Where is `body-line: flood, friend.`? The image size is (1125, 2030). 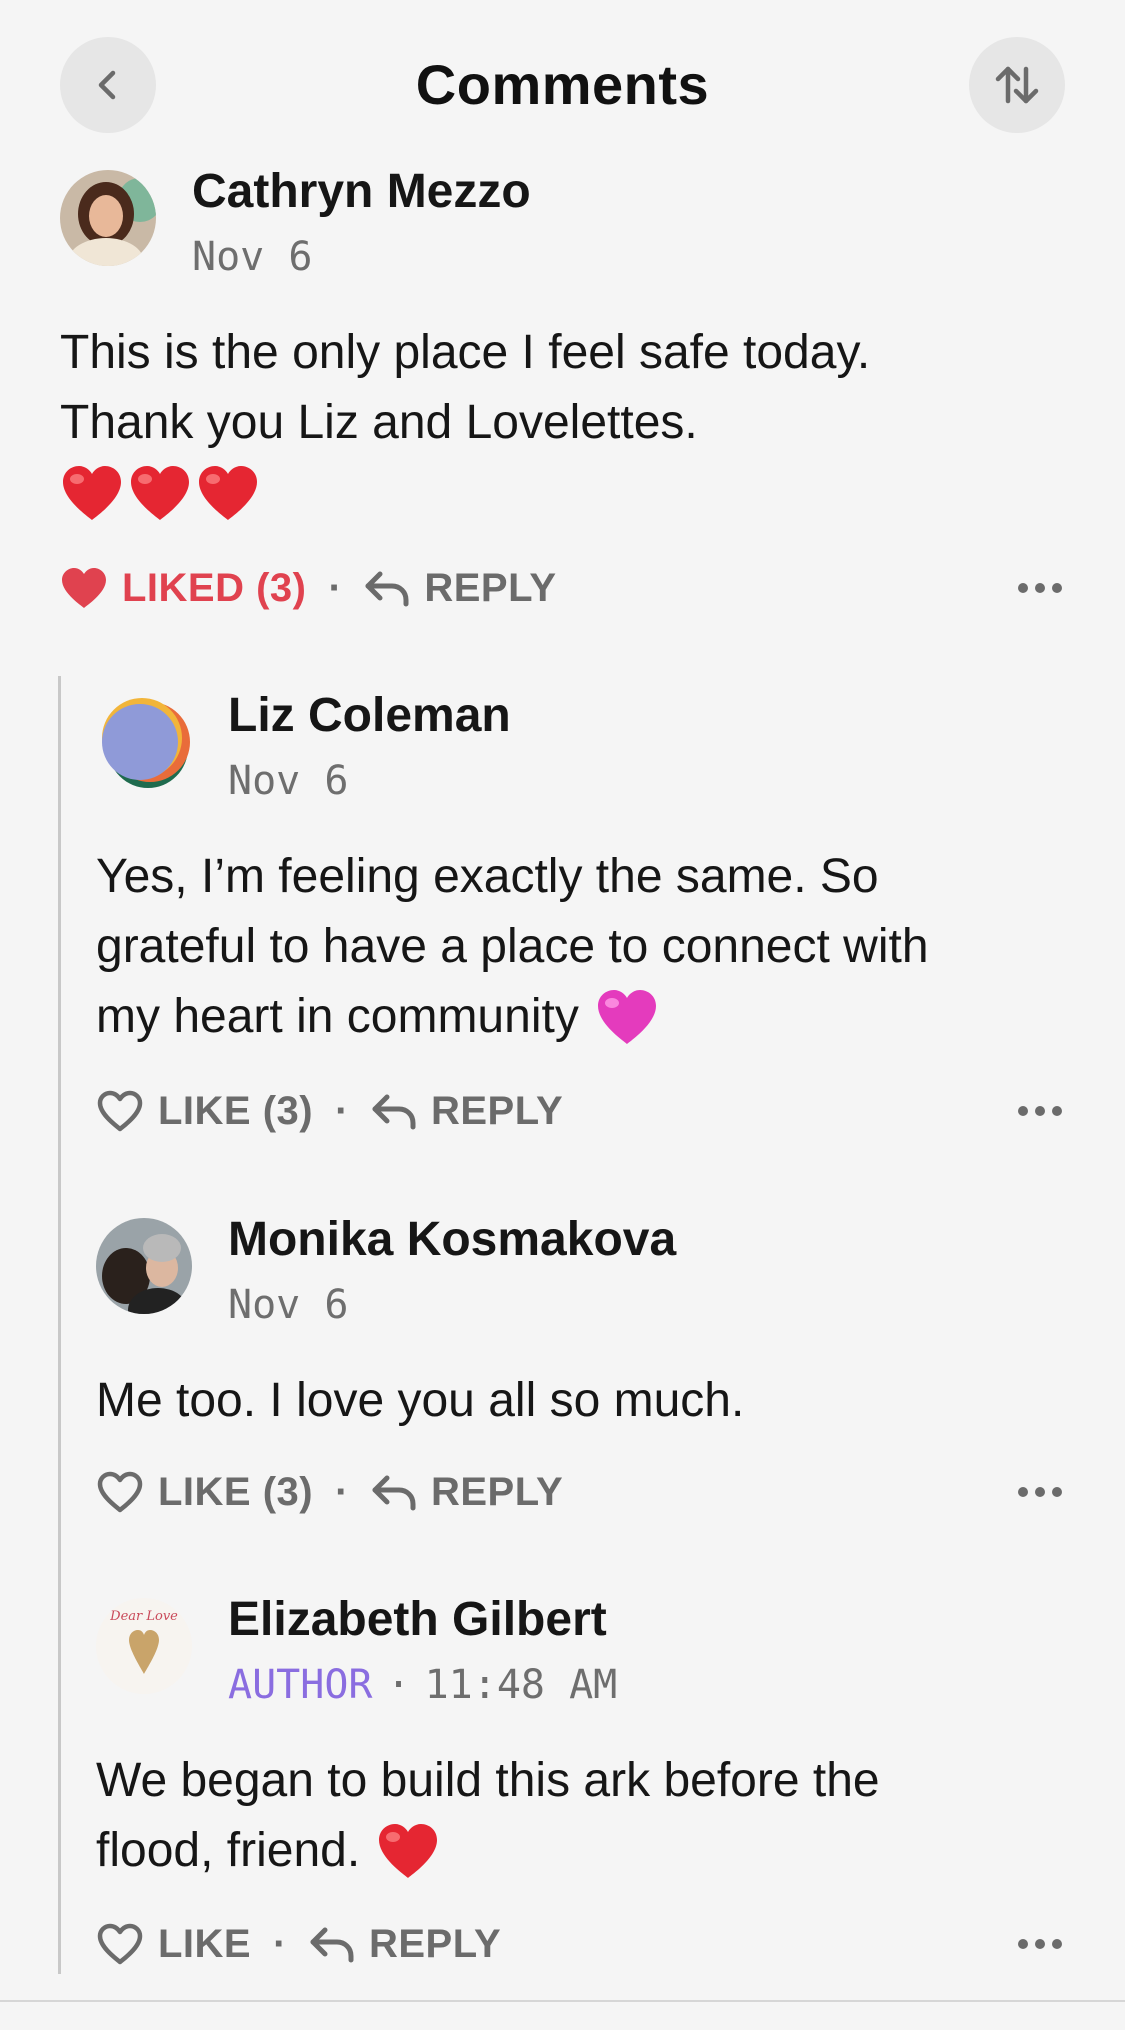 body-line: flood, friend. is located at coordinates (228, 1850).